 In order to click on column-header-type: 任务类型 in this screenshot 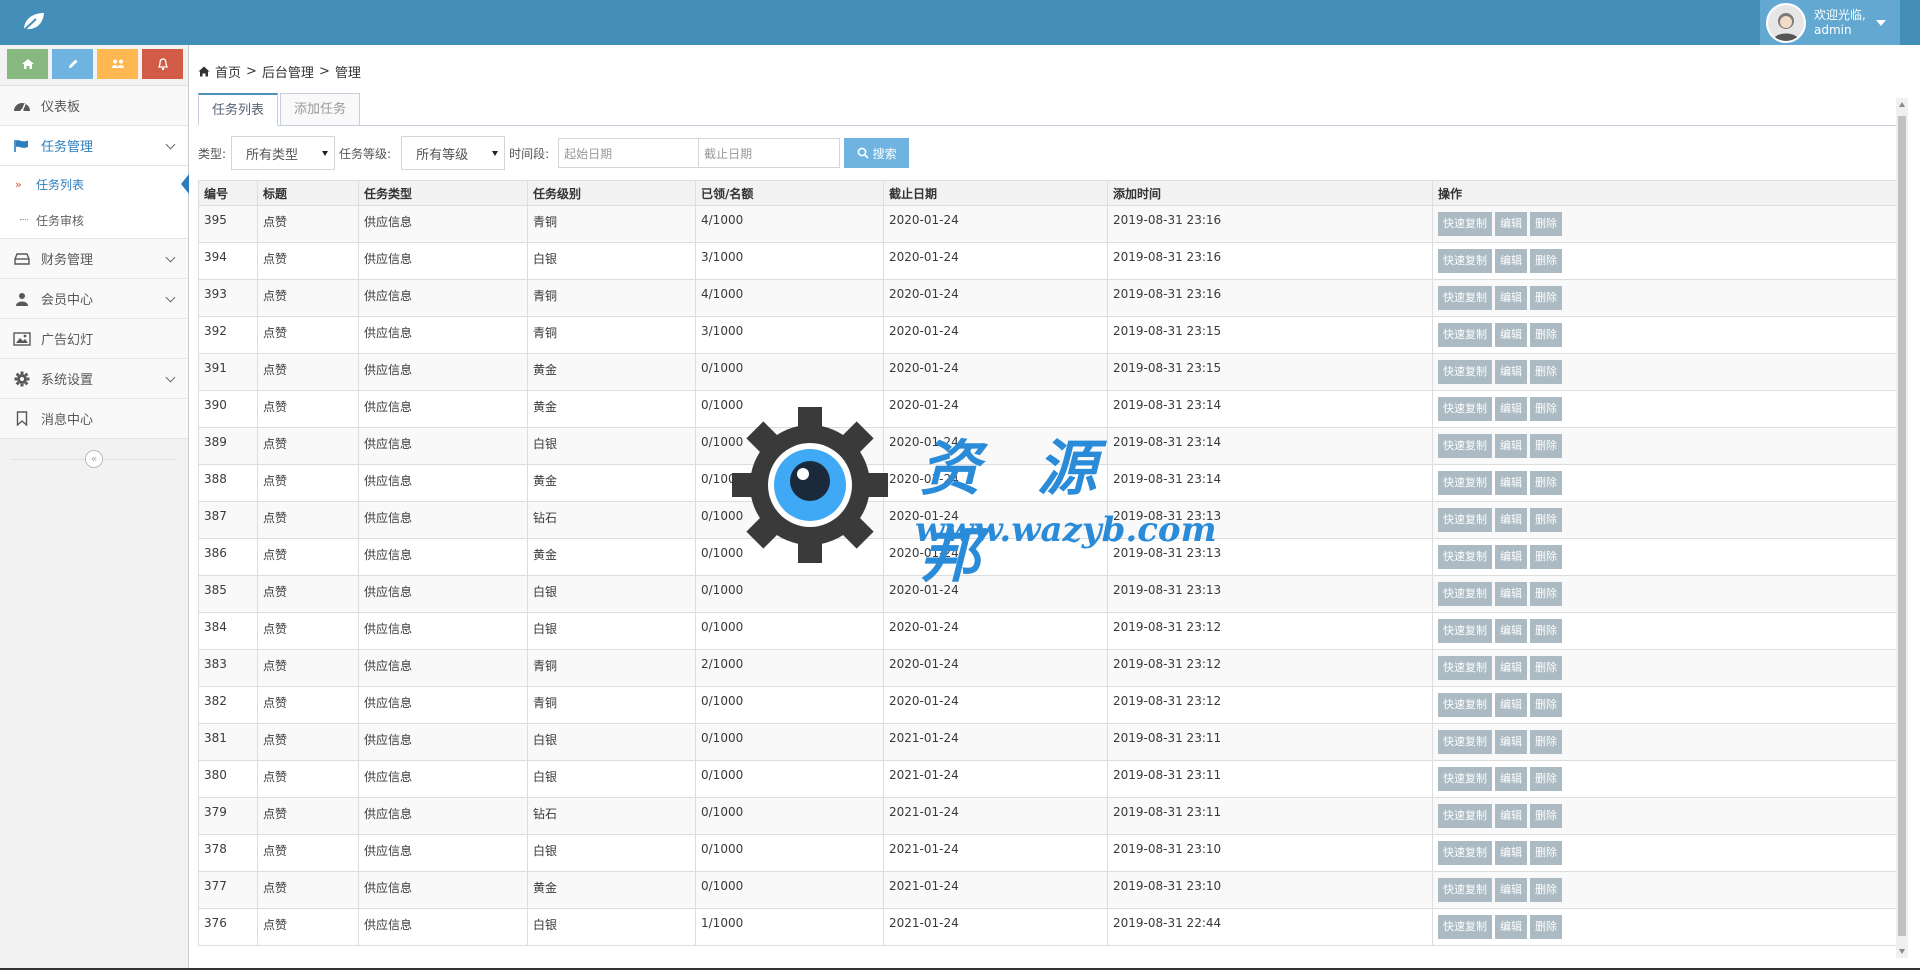, I will do `click(443, 193)`.